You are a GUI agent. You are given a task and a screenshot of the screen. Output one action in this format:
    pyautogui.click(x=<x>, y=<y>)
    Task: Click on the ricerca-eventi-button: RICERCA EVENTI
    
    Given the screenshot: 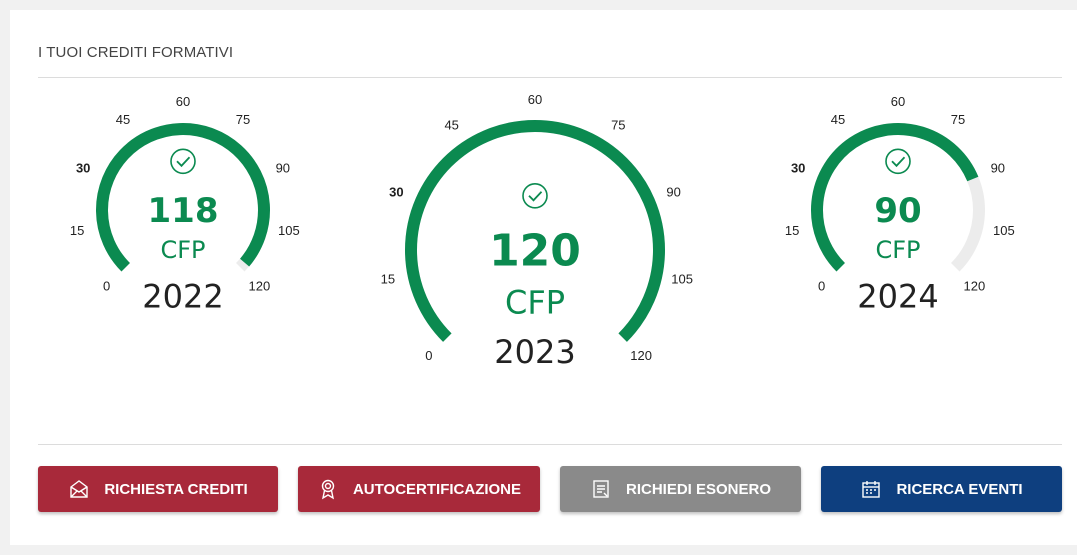 What is the action you would take?
    pyautogui.click(x=941, y=489)
    